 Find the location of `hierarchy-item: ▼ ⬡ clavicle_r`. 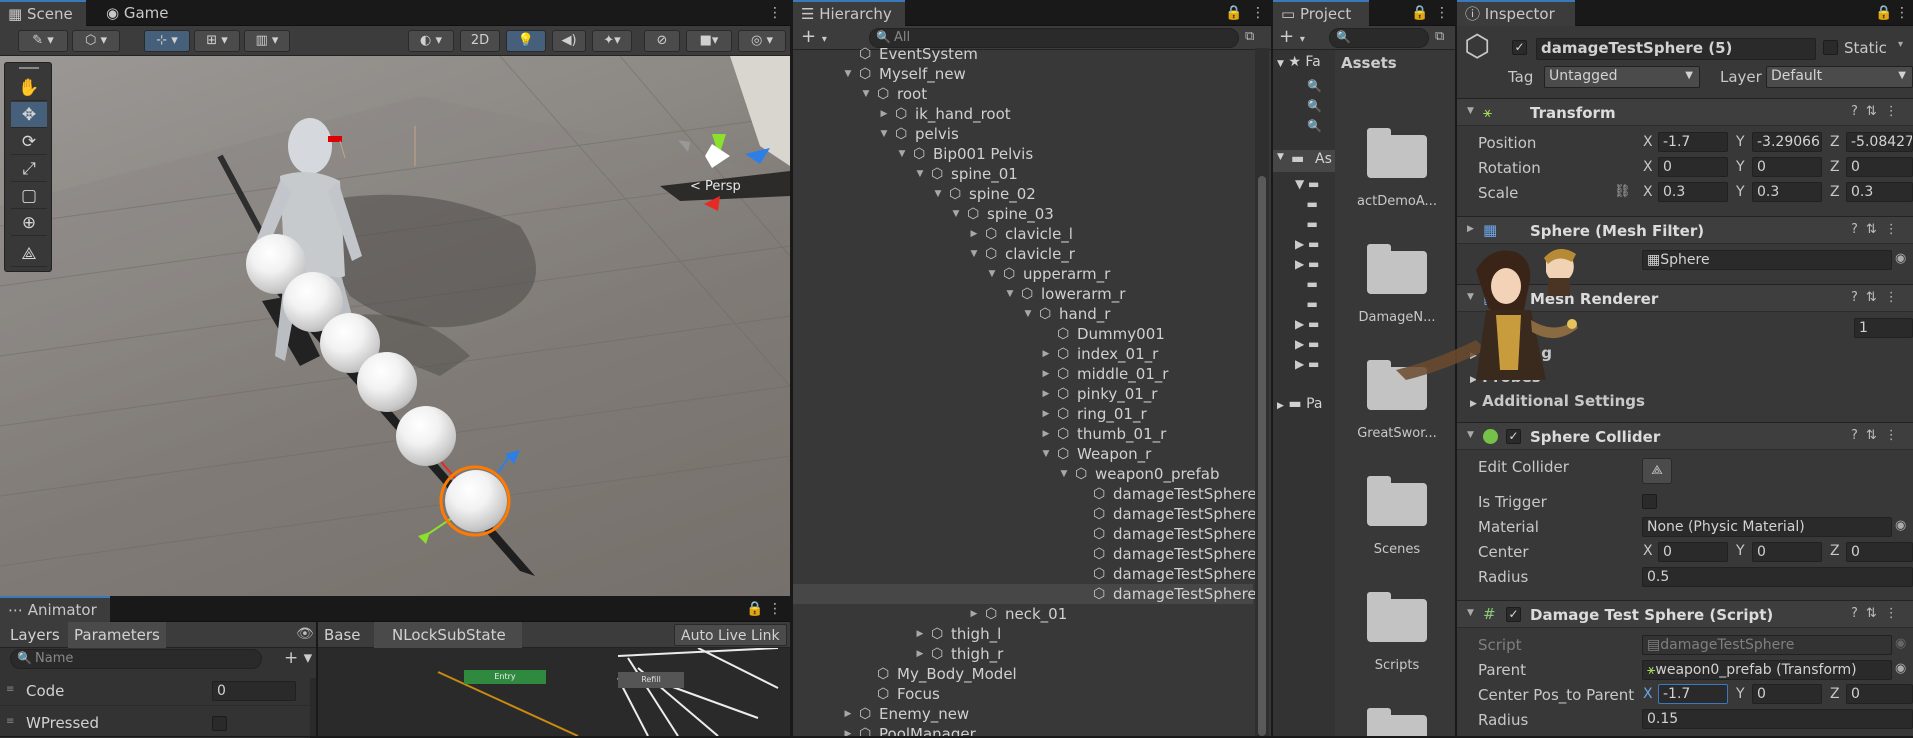

hierarchy-item: ▼ ⬡ clavicle_r is located at coordinates (1023, 254).